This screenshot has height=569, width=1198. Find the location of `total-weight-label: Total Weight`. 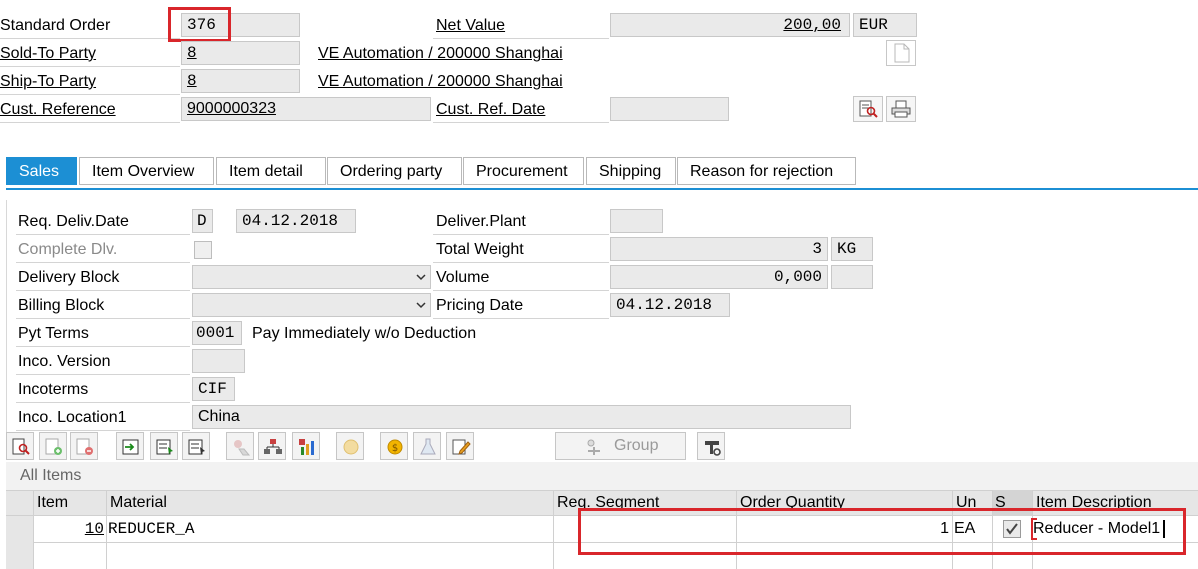

total-weight-label: Total Weight is located at coordinates (480, 249).